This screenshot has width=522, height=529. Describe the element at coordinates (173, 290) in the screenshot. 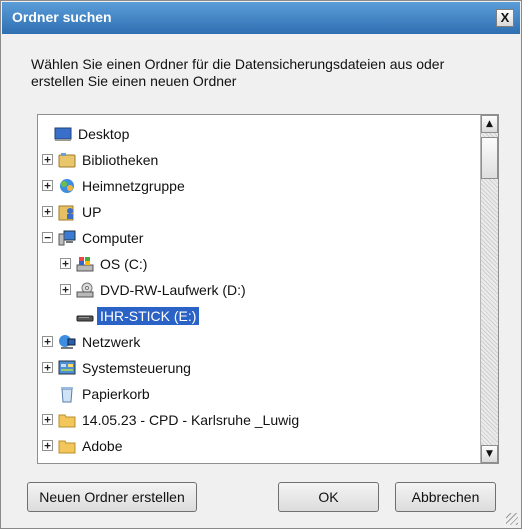

I see `tree-item-label: DVD-RW-Laufwerk (D:)` at that location.